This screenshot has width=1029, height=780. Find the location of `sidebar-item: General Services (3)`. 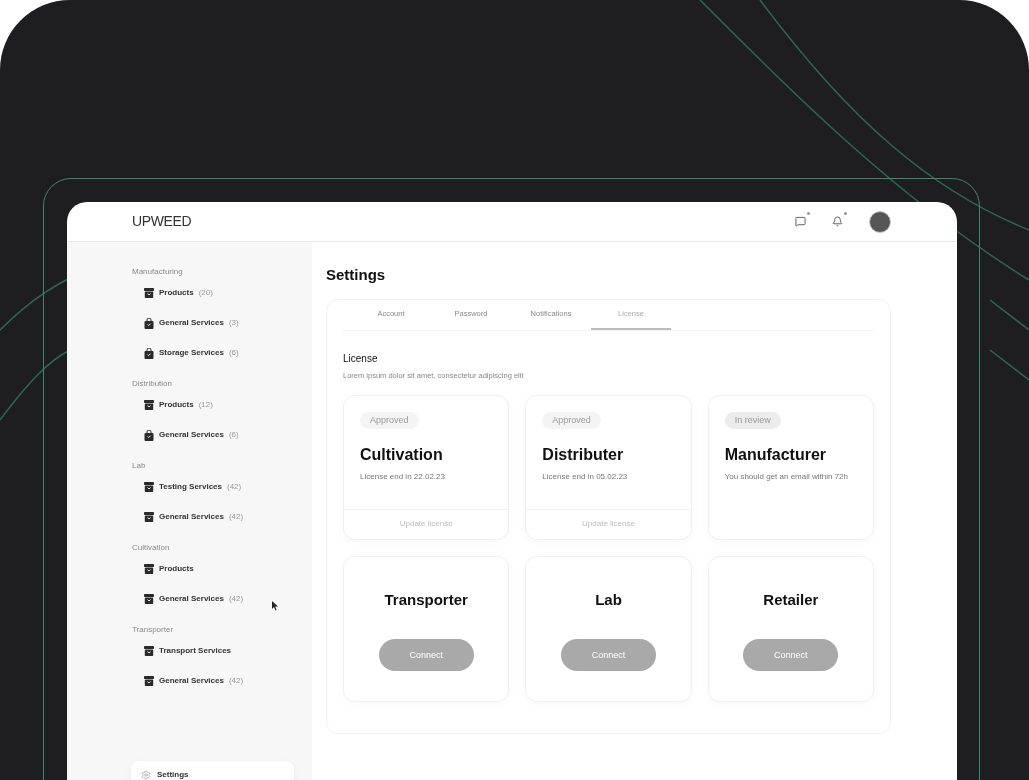

sidebar-item: General Services (3) is located at coordinates (222, 323).